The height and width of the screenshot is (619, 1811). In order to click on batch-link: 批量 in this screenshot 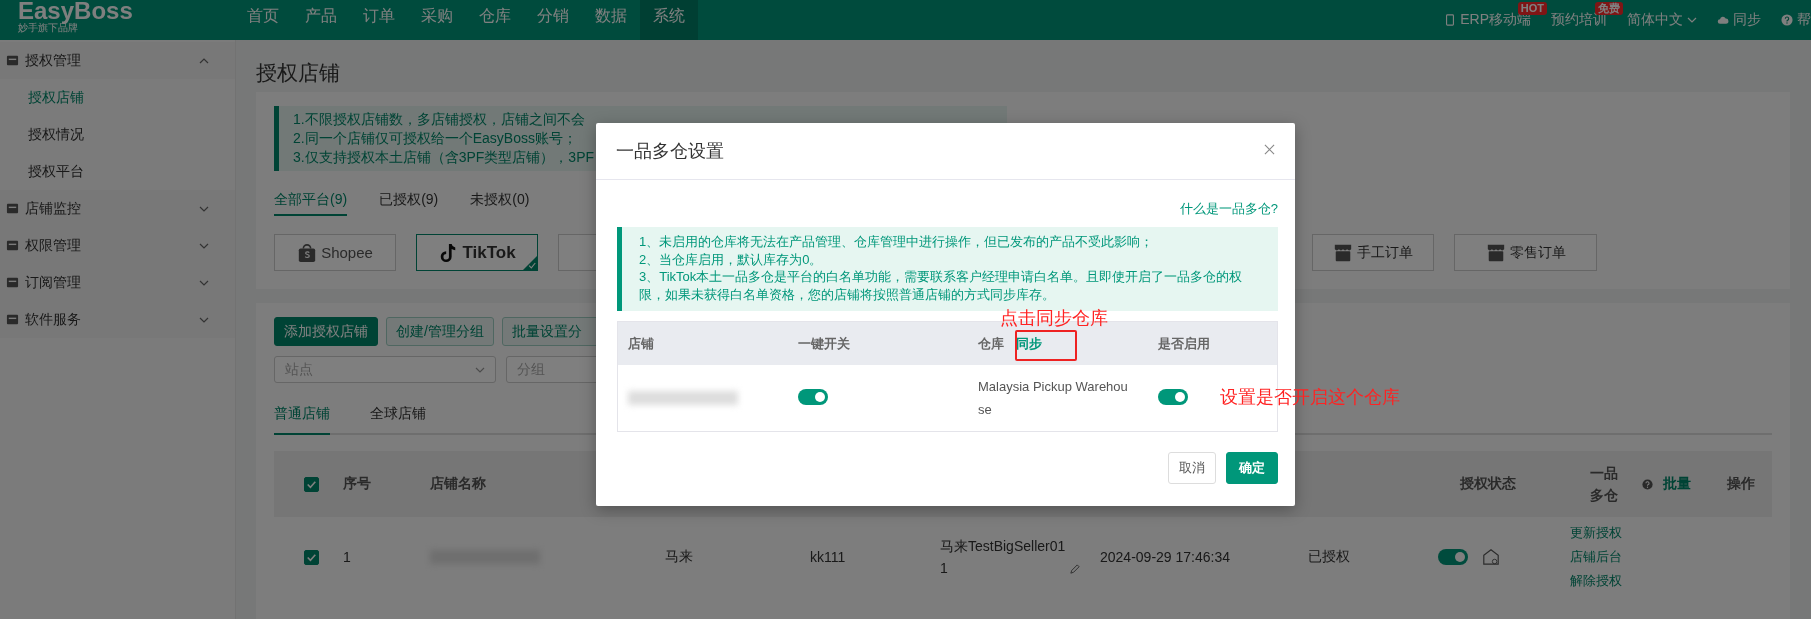, I will do `click(1689, 484)`.